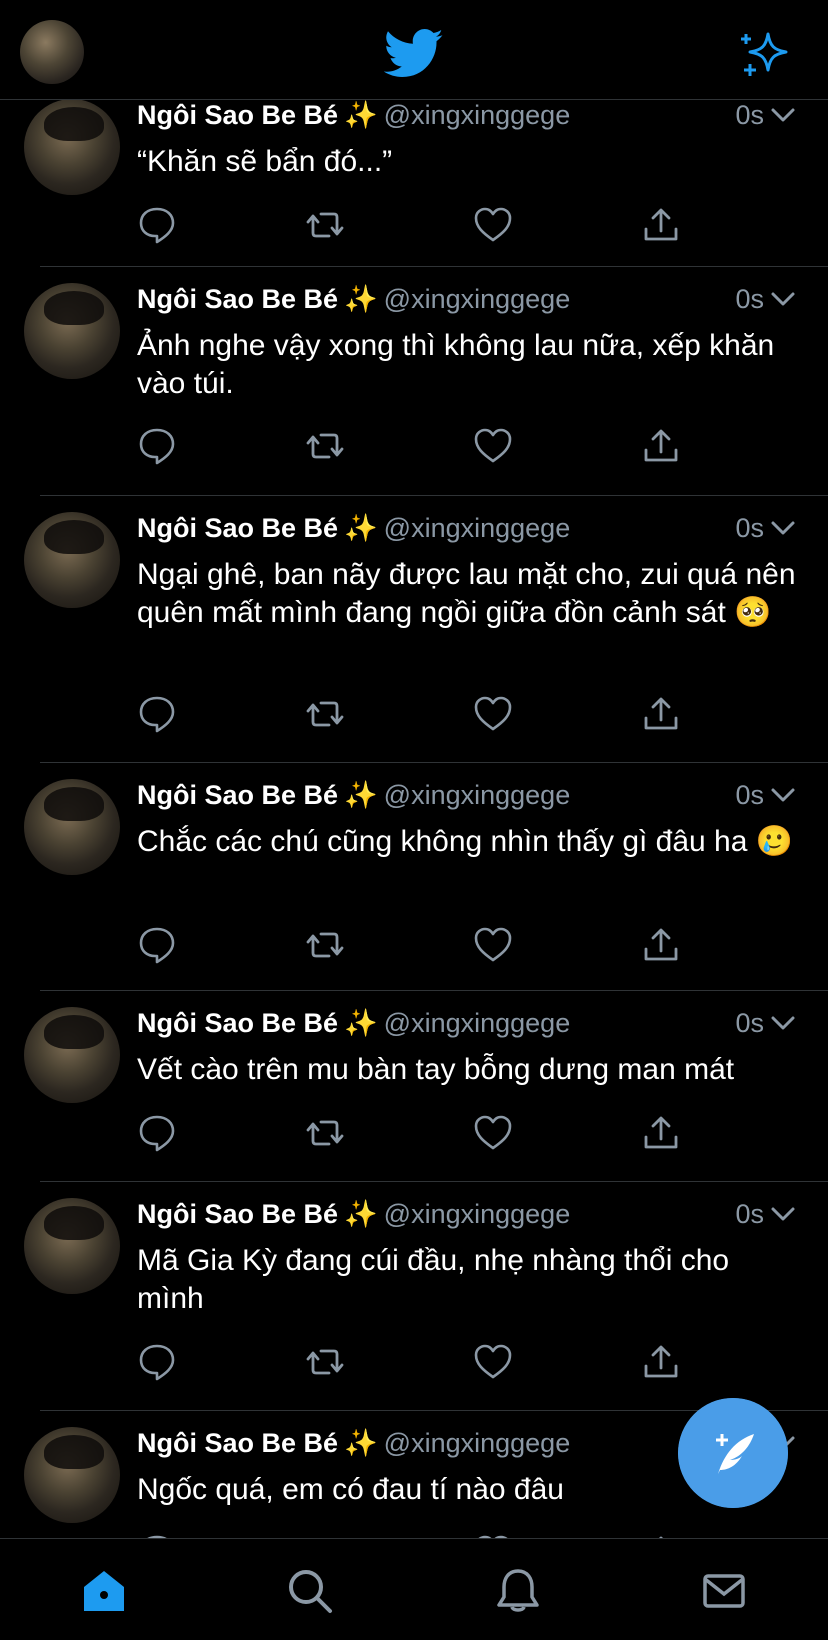 The image size is (828, 1640). What do you see at coordinates (310, 1591) in the screenshot?
I see `search-icon` at bounding box center [310, 1591].